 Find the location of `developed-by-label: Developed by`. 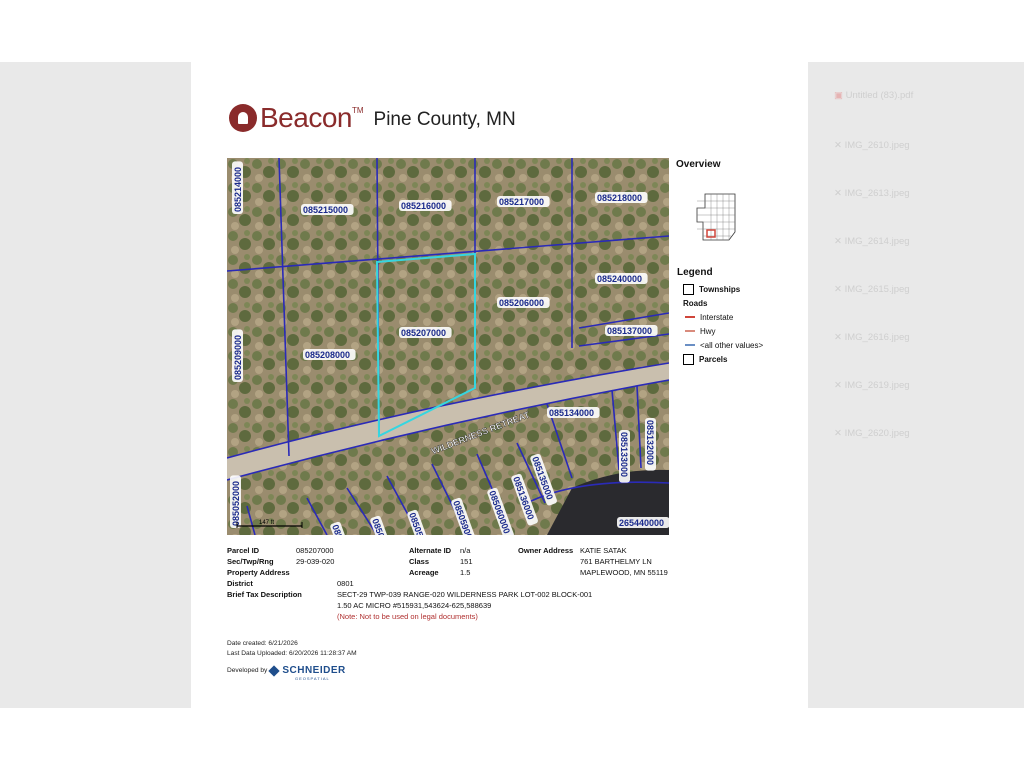

developed-by-label: Developed by is located at coordinates (247, 670).